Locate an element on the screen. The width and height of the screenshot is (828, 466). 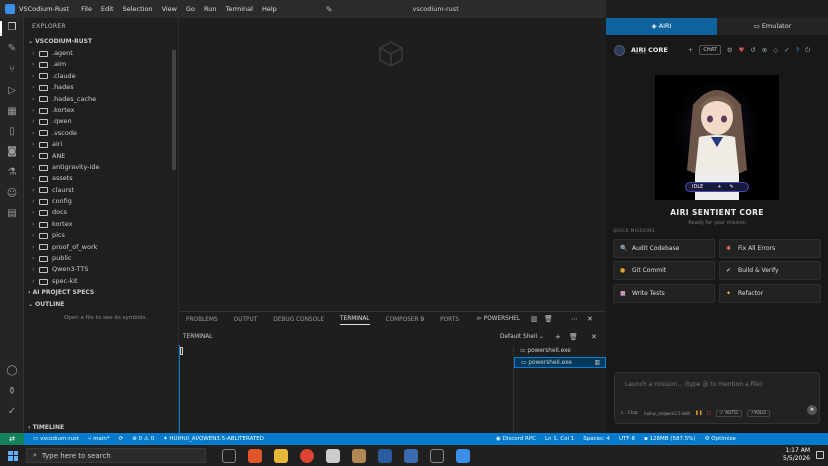
add-terminal-icon: + is located at coordinates (558, 337).